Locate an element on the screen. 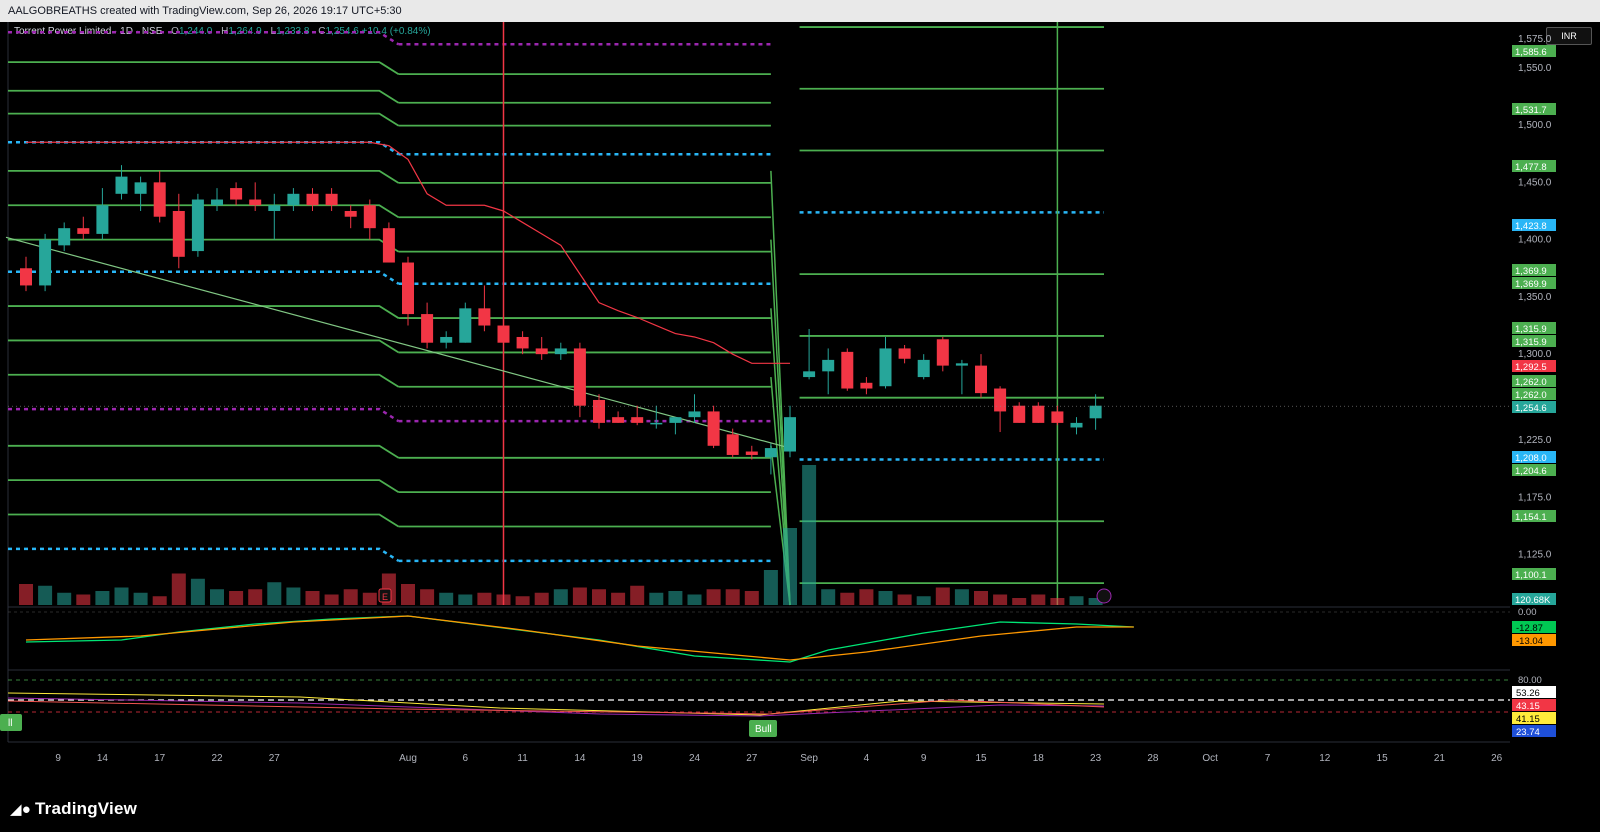  price-badge-label: 1,262.0 is located at coordinates (1531, 382).